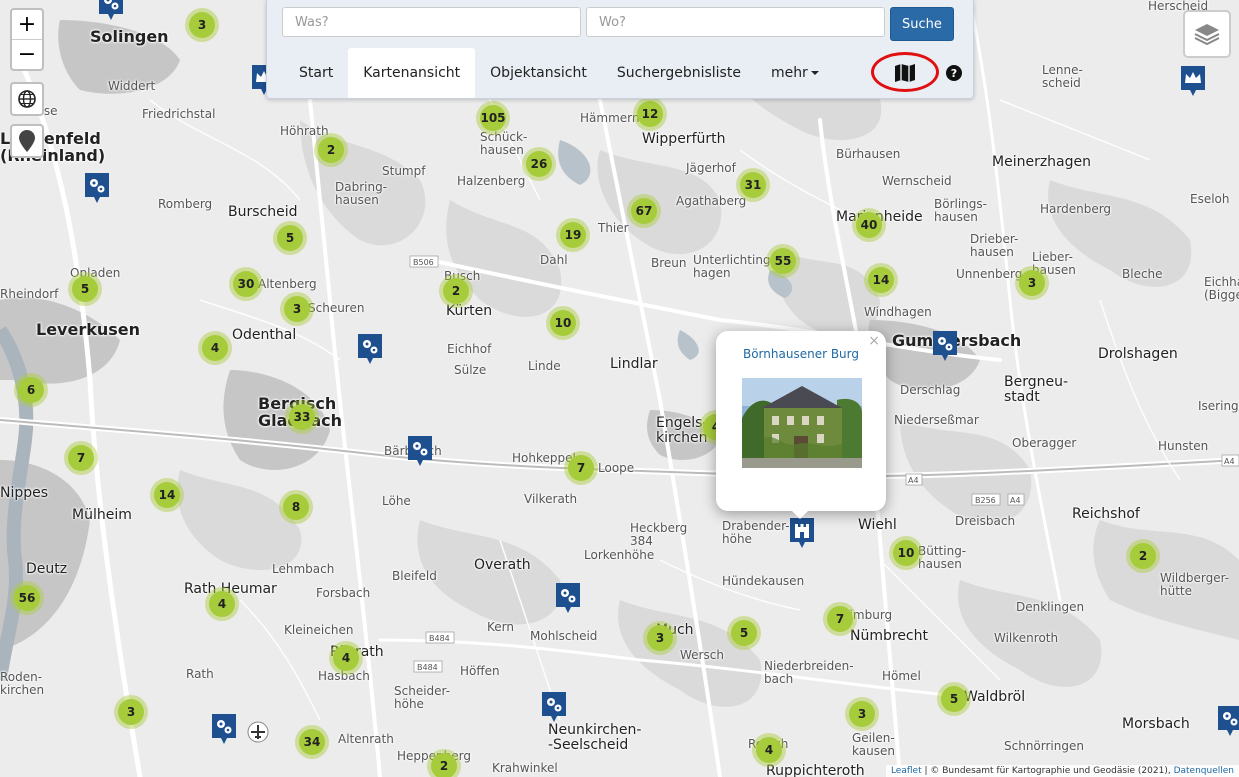  Describe the element at coordinates (1207, 34) in the screenshot. I see `layers-button` at that location.